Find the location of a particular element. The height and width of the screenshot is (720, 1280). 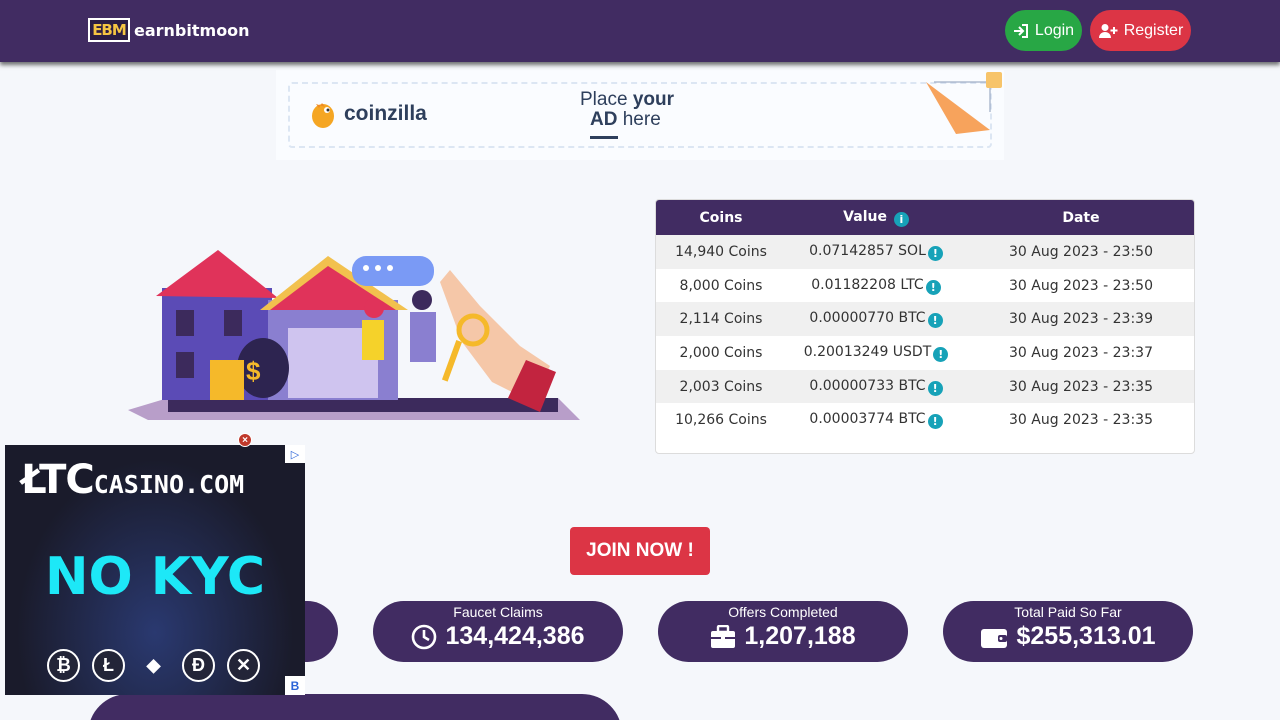

ad-banner: coinzilla Place your AD here is located at coordinates (640, 115).